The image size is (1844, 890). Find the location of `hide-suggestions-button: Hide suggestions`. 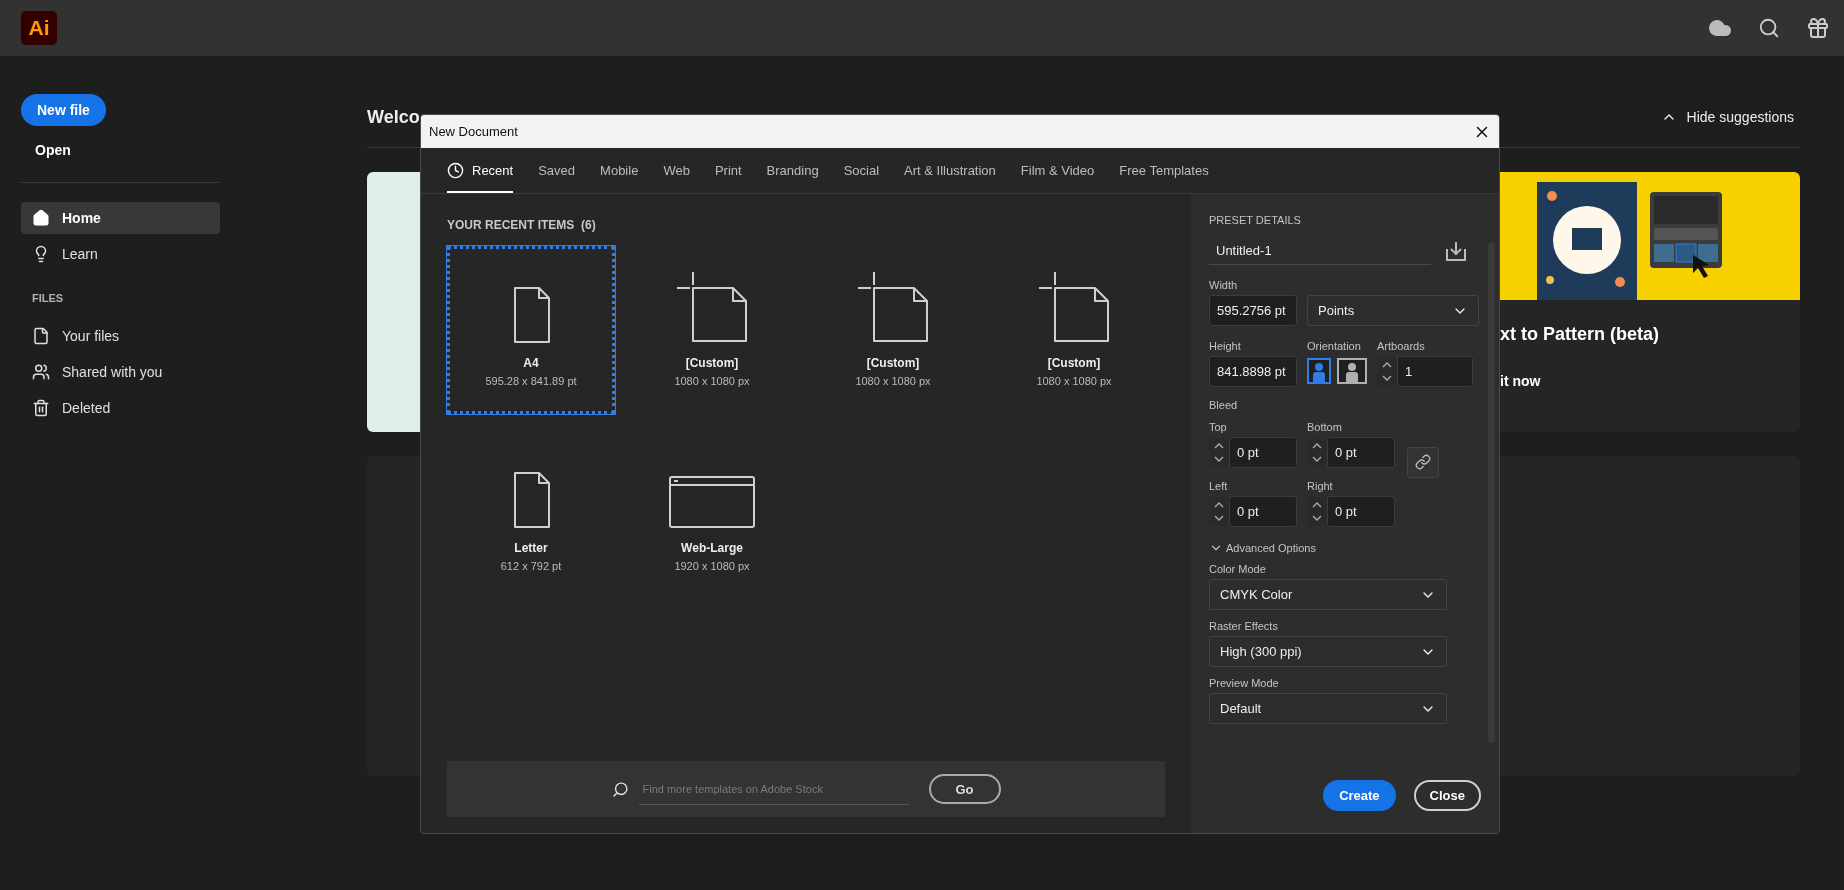

hide-suggestions-button: Hide suggestions is located at coordinates (1727, 117).